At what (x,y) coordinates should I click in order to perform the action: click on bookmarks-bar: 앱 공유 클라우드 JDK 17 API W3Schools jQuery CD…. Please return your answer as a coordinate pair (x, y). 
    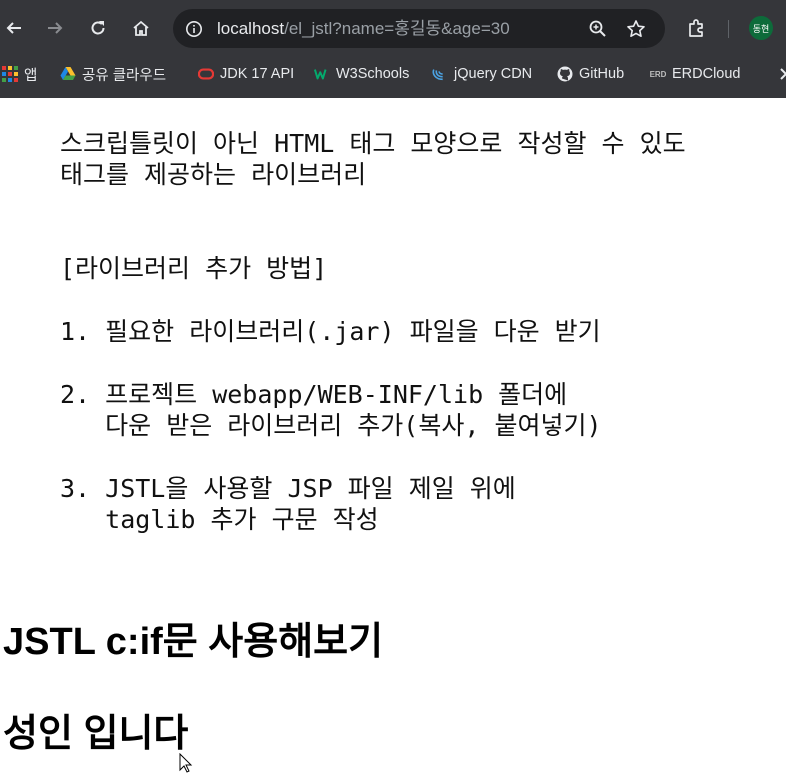
    Looking at the image, I should click on (393, 73).